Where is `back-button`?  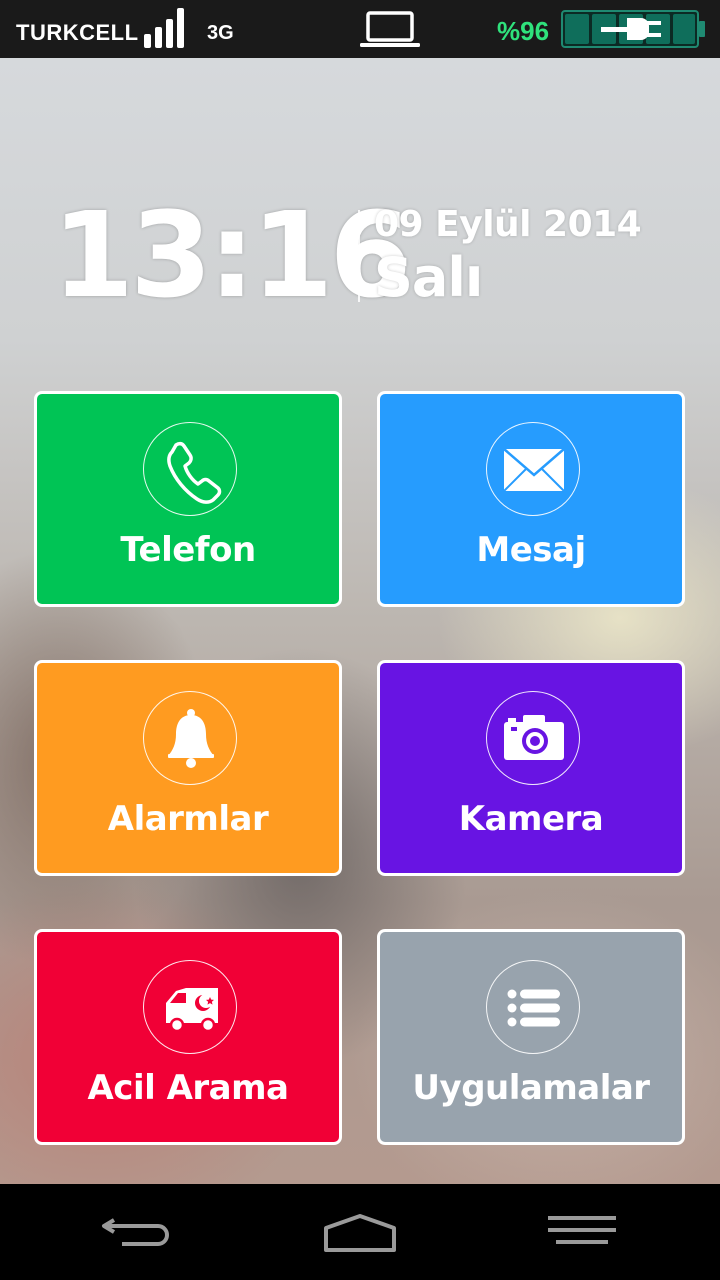
back-button is located at coordinates (140, 1231).